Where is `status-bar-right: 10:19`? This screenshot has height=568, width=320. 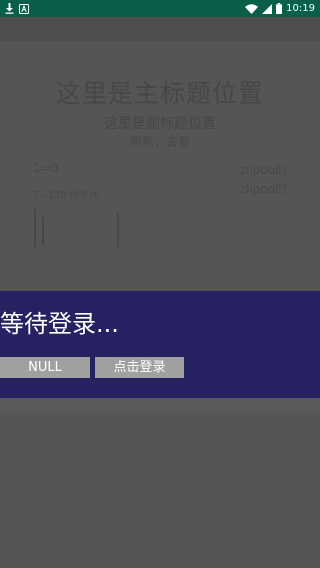
status-bar-right: 10:19 is located at coordinates (280, 8).